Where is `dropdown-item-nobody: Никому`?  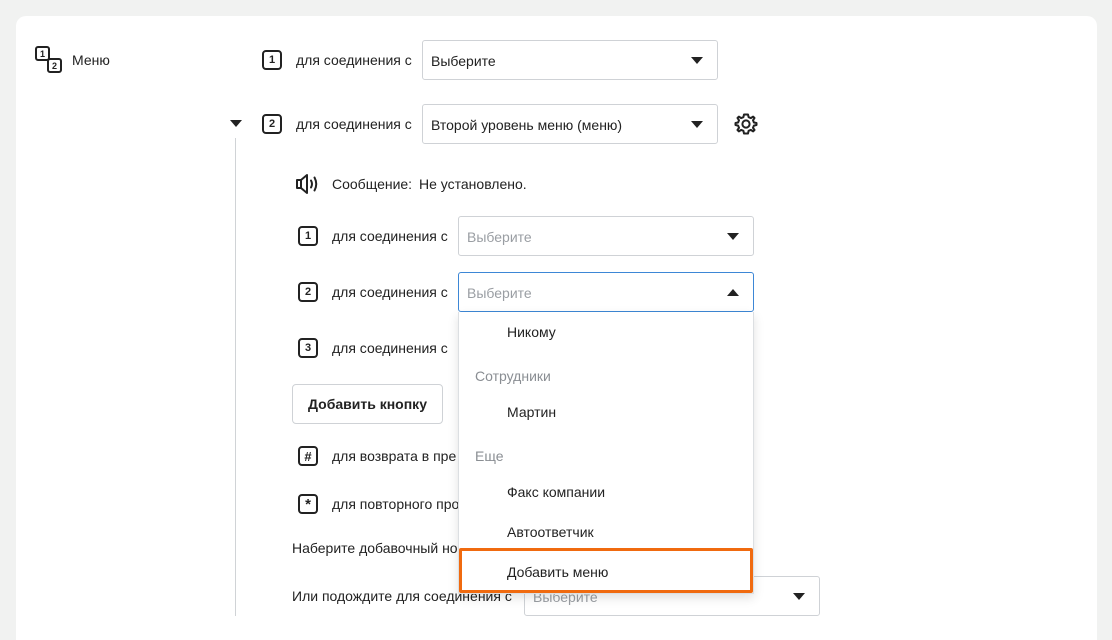 dropdown-item-nobody: Никому is located at coordinates (531, 332).